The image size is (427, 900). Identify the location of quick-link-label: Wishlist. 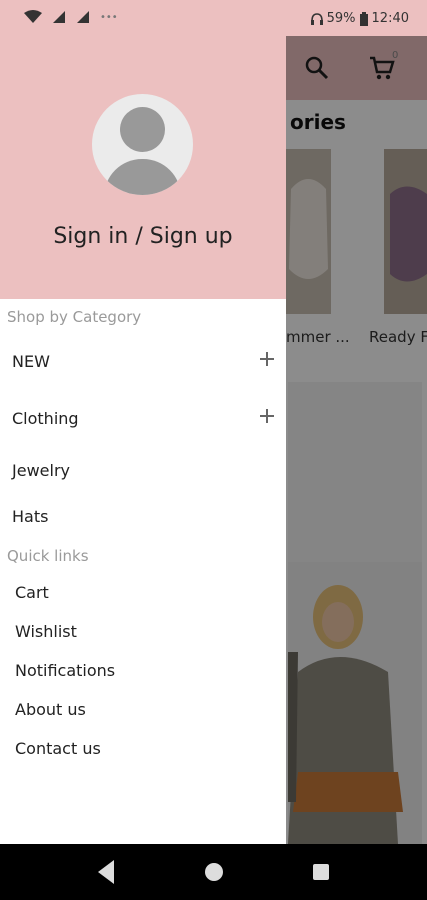
(46, 631).